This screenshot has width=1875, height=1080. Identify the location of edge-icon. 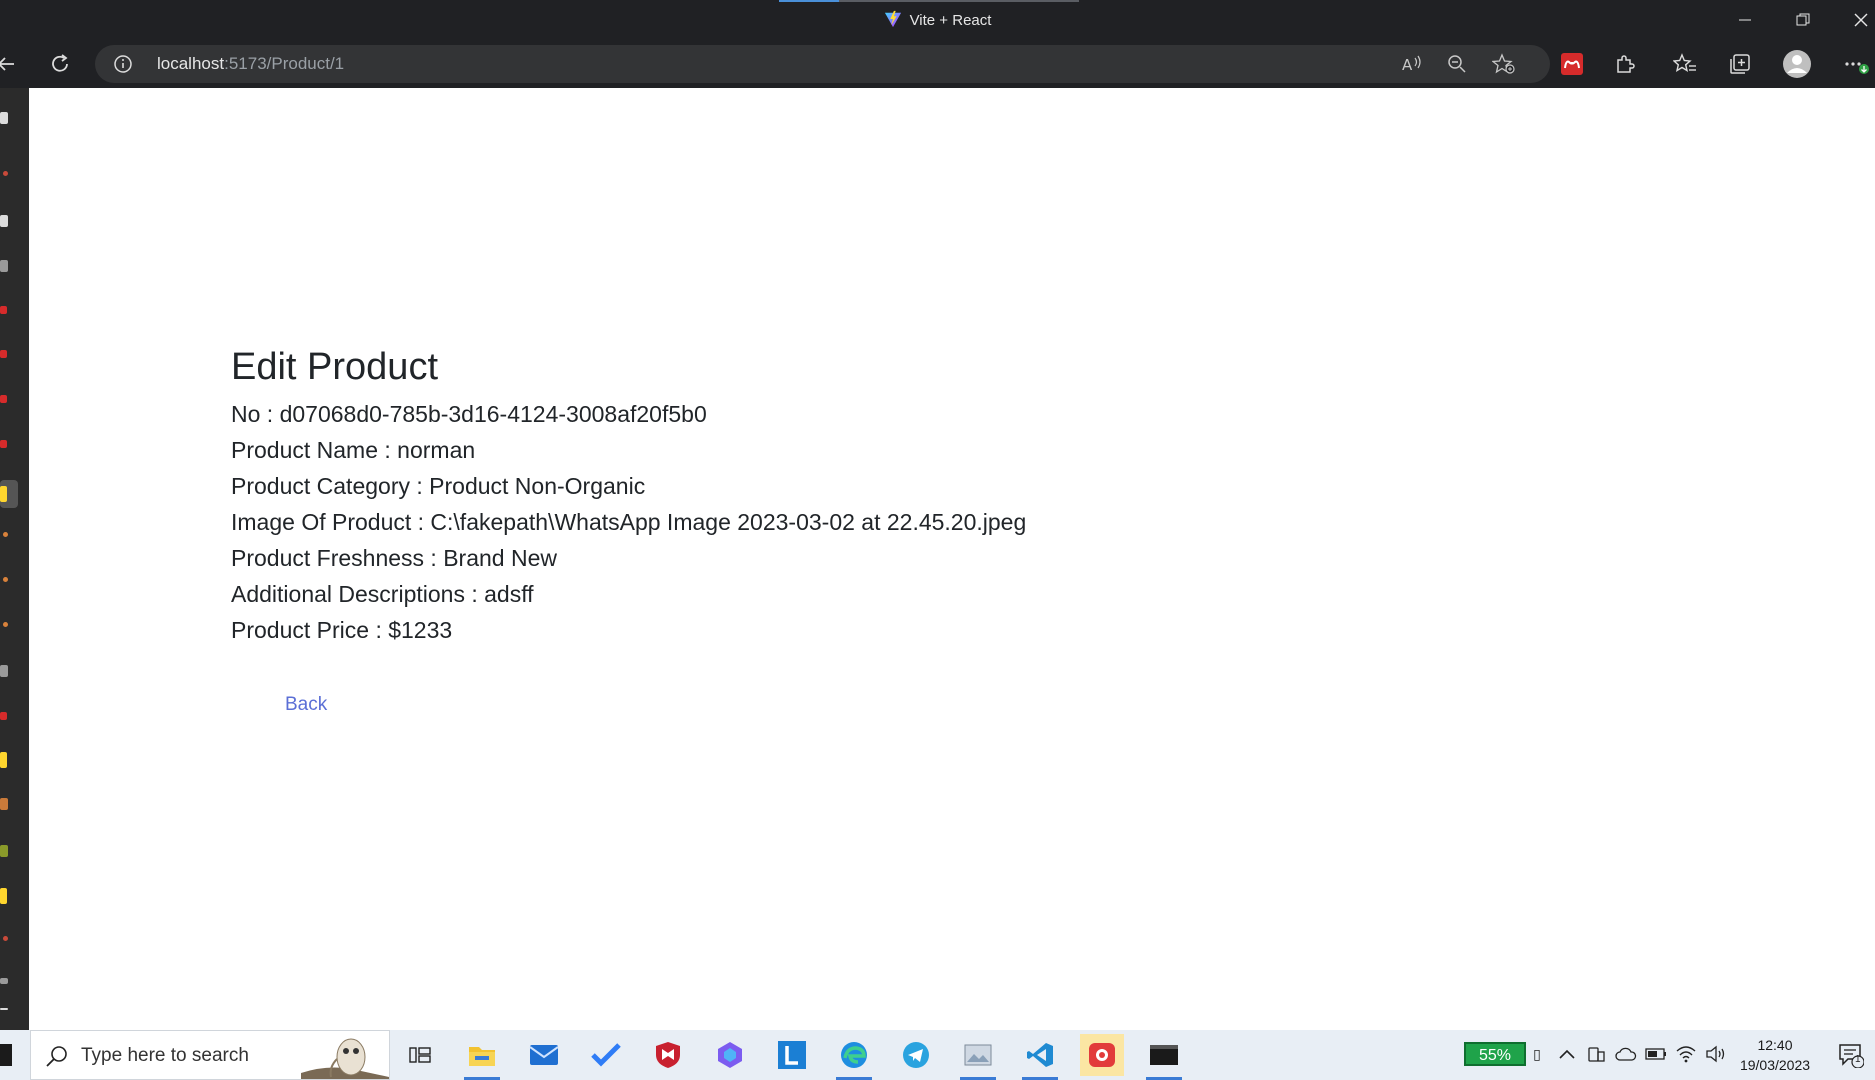
(854, 1055).